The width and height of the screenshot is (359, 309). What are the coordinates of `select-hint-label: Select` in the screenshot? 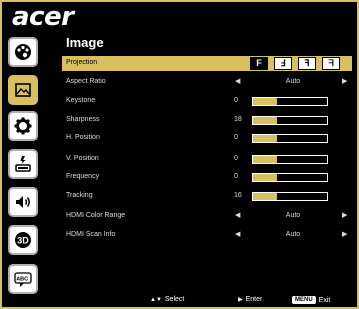 It's located at (174, 299).